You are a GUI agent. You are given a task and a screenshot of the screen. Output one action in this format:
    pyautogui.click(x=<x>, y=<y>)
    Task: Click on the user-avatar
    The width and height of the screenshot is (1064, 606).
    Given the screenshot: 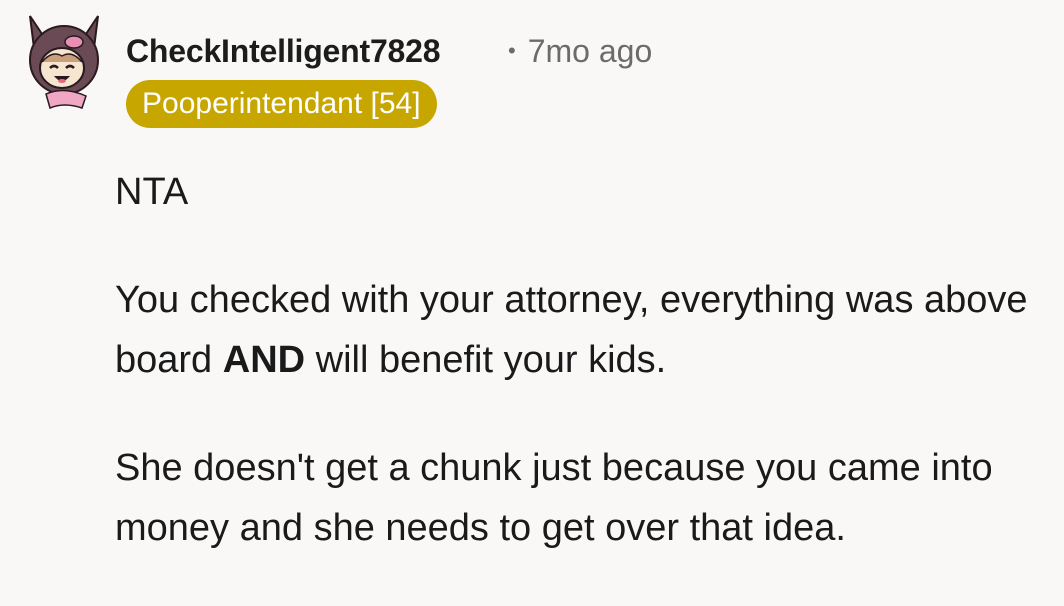 What is the action you would take?
    pyautogui.click(x=65, y=60)
    